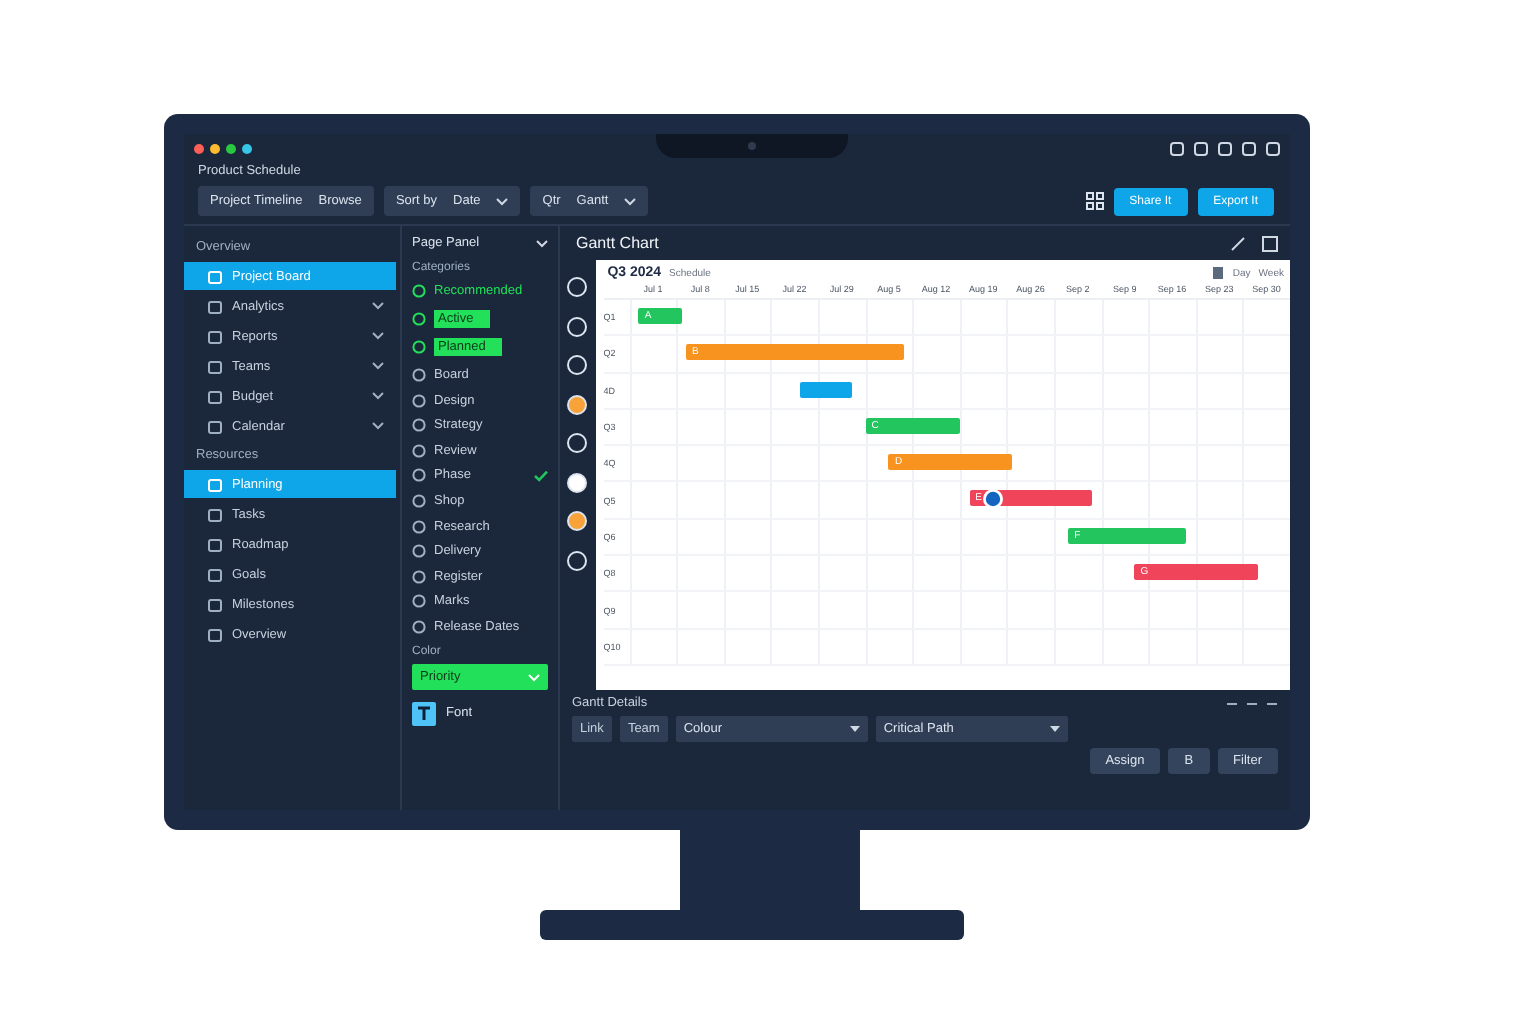 This screenshot has height=1024, width=1536. Describe the element at coordinates (617, 243) in the screenshot. I see `chart-title: Gantt Chart` at that location.